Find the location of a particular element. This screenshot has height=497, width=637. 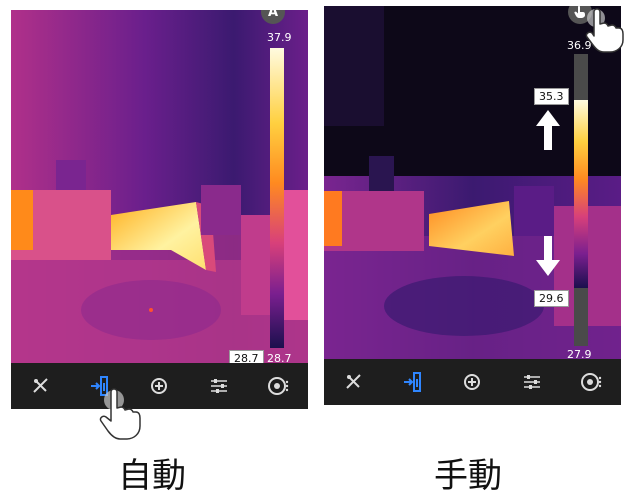

arrow-down-icon is located at coordinates (548, 256).